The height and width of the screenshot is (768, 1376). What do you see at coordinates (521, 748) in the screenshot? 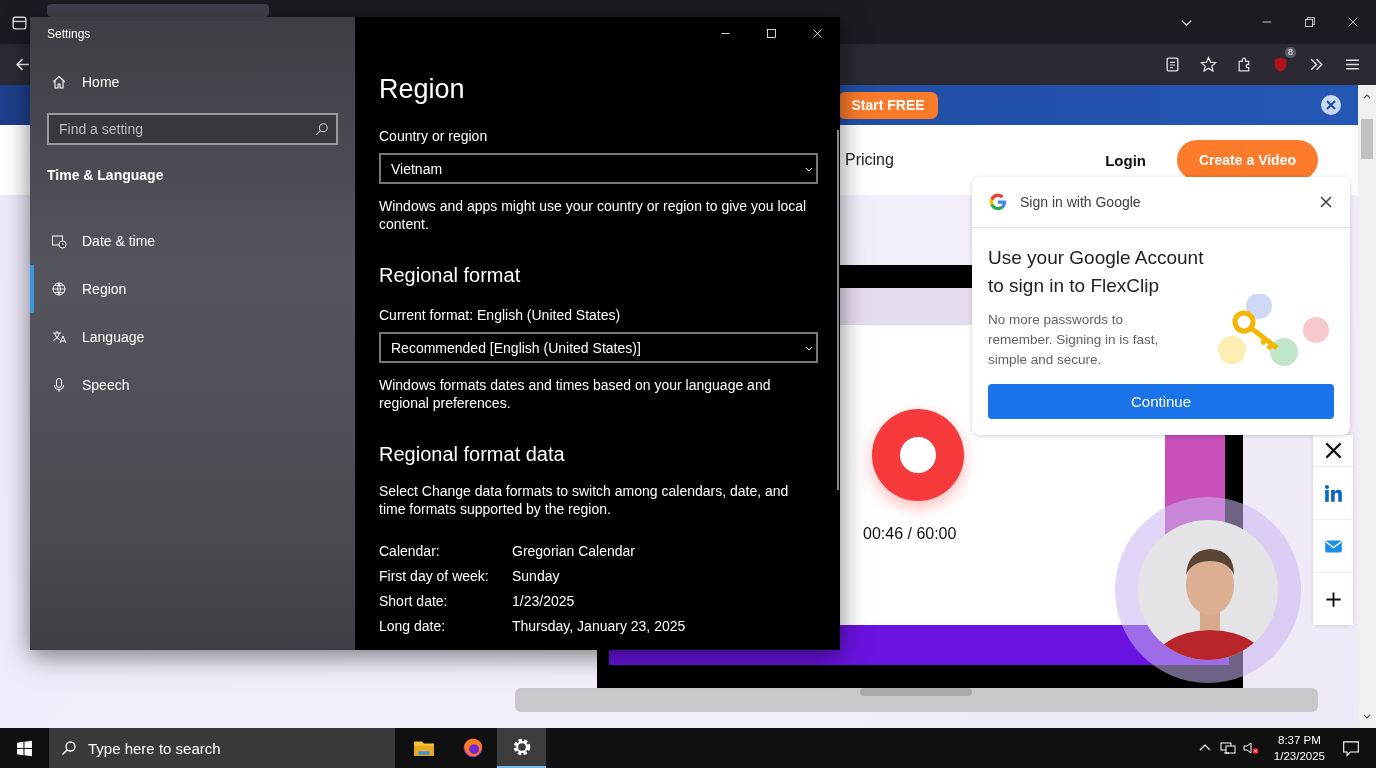
I see `settings-taskbar-button` at bounding box center [521, 748].